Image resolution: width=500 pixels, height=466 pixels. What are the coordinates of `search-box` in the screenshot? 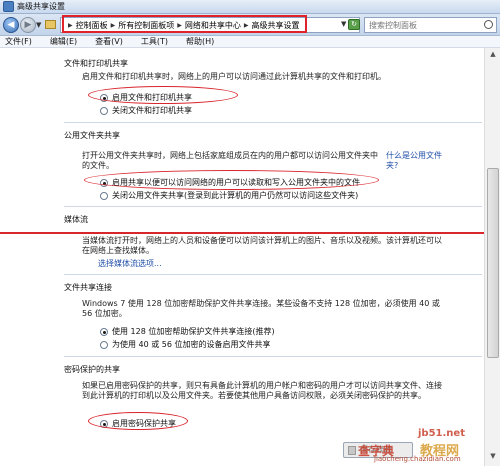 It's located at (430, 25).